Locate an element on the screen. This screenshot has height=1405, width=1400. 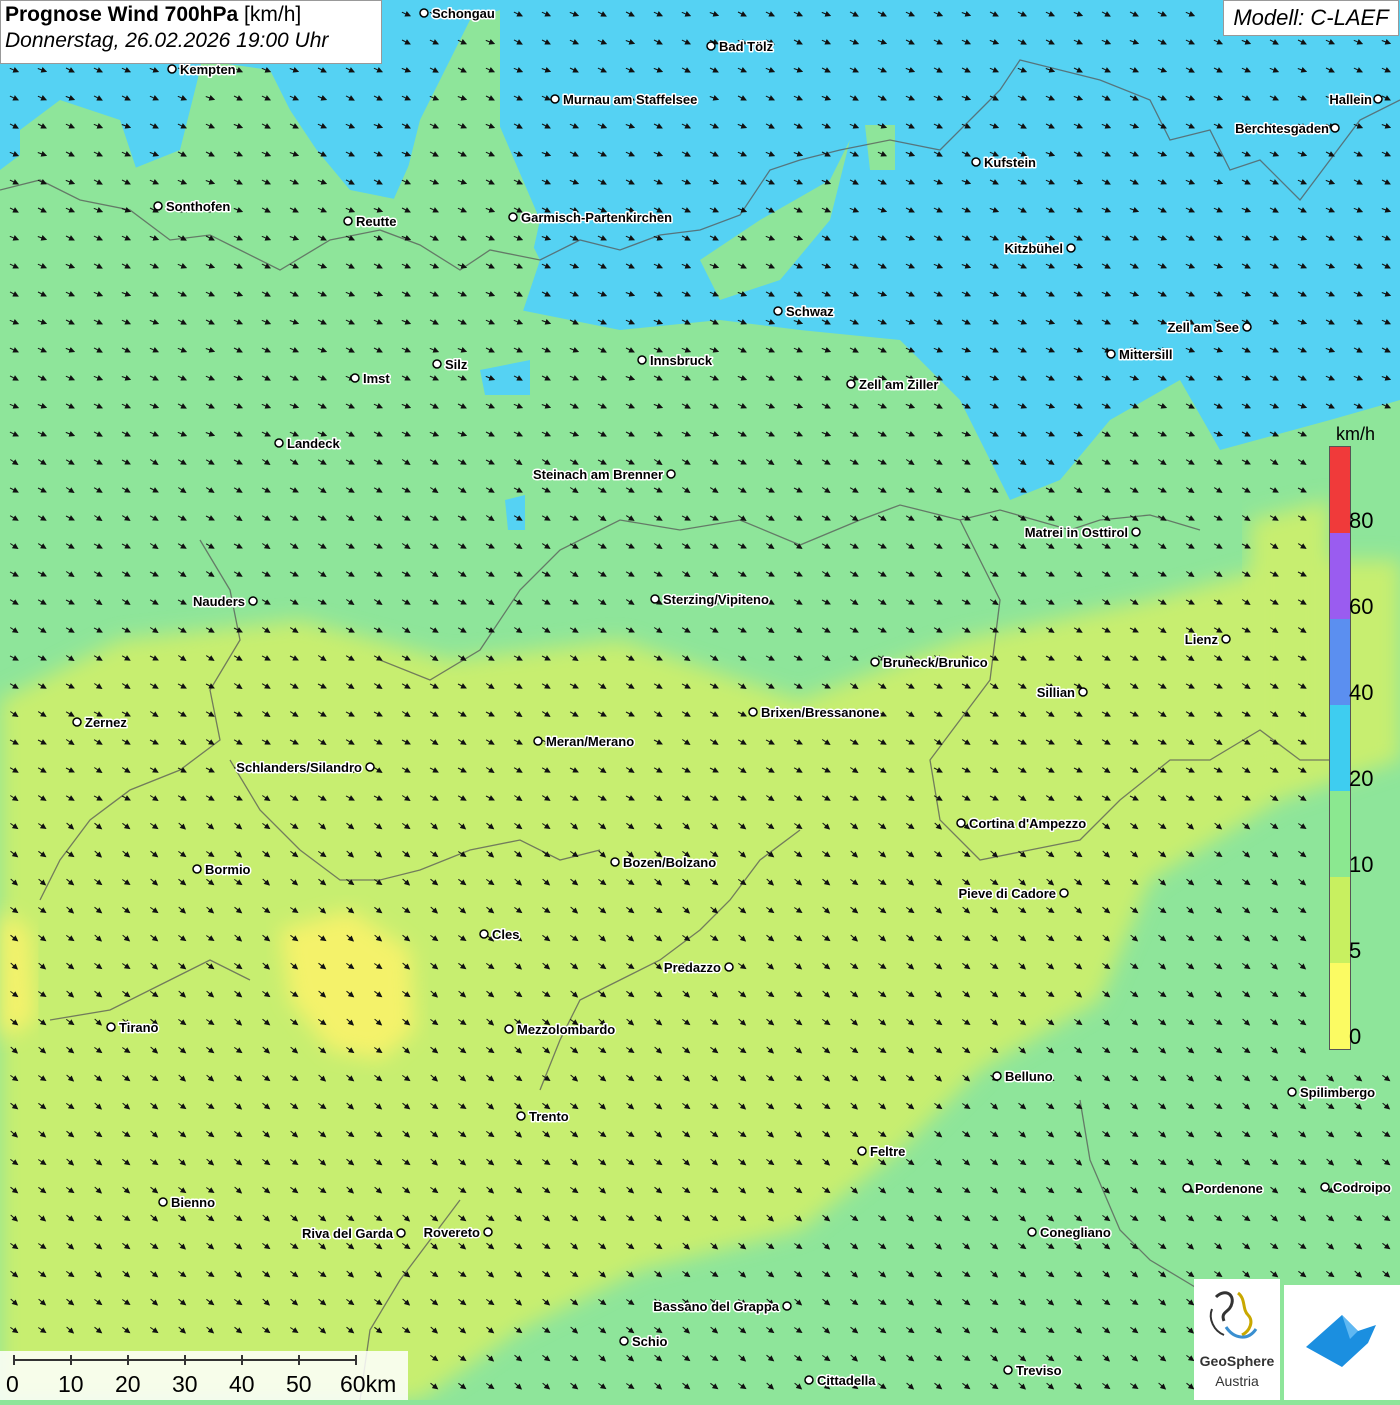
city-label: Kitzbühel is located at coordinates (1034, 248).